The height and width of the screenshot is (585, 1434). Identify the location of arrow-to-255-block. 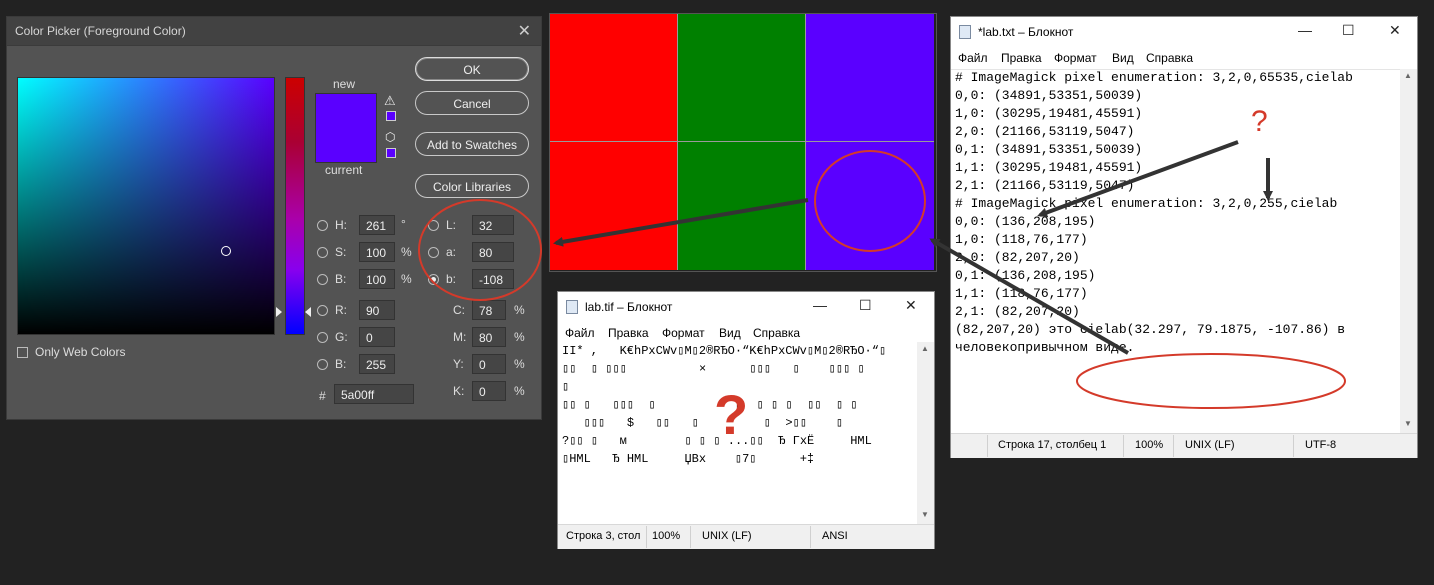
(1138, 179).